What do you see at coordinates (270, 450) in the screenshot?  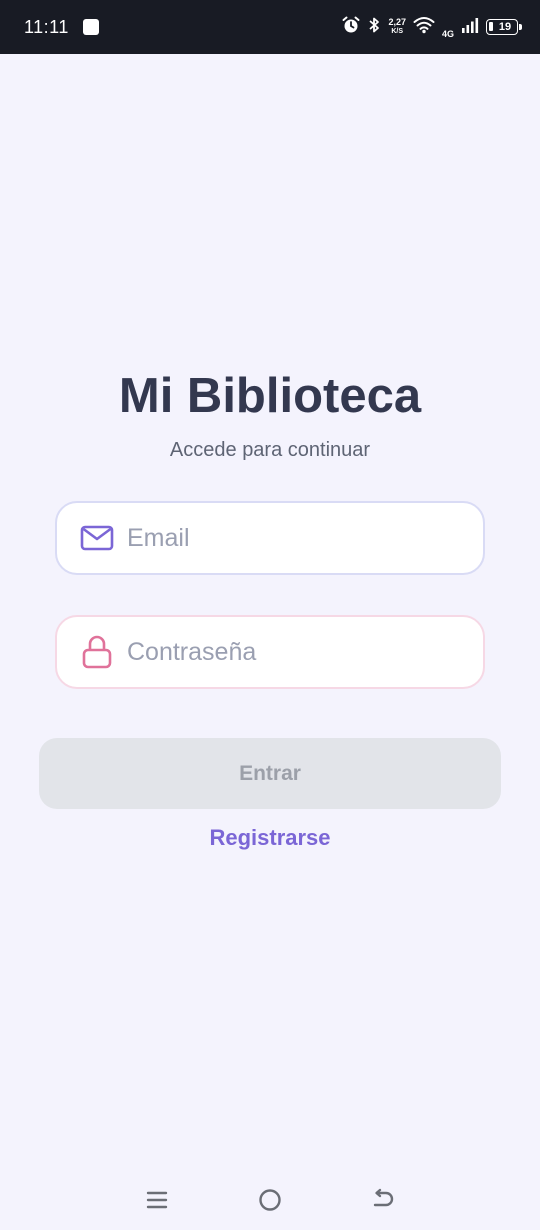 I see `page-subtitle: Accede para continuar` at bounding box center [270, 450].